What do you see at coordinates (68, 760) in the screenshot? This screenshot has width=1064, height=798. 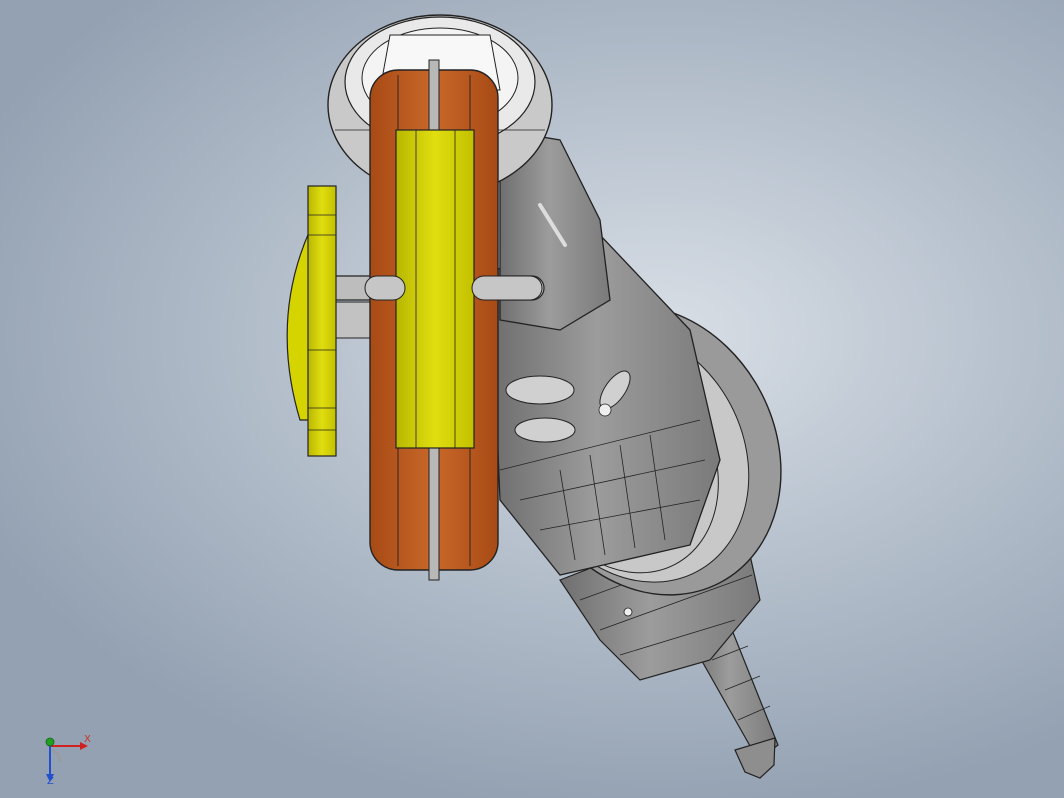 I see `orientation-triad: X Z` at bounding box center [68, 760].